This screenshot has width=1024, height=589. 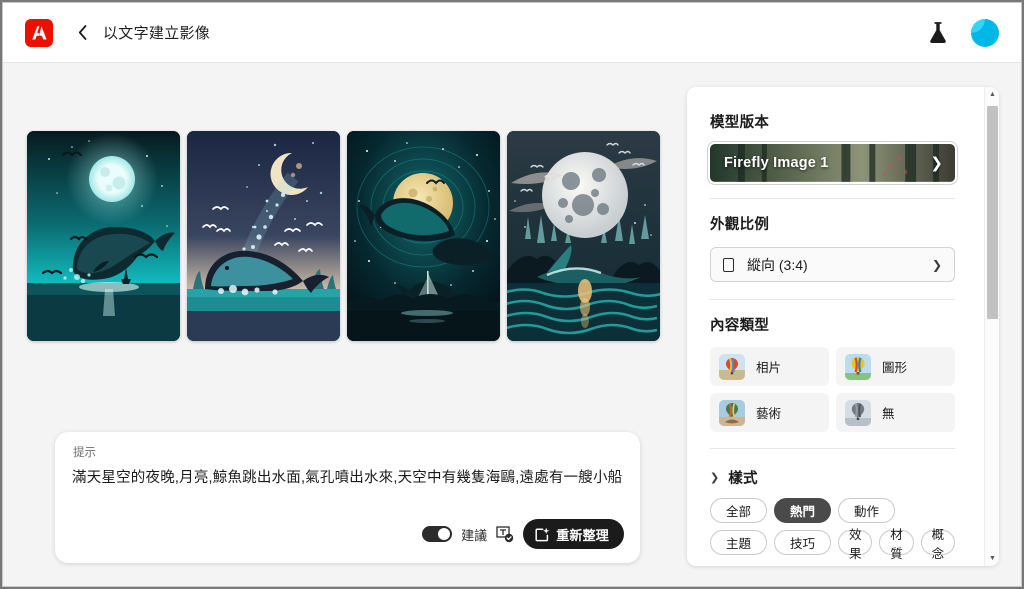 I want to click on panel-scrollbar: ▲ ▼, so click(x=991, y=326).